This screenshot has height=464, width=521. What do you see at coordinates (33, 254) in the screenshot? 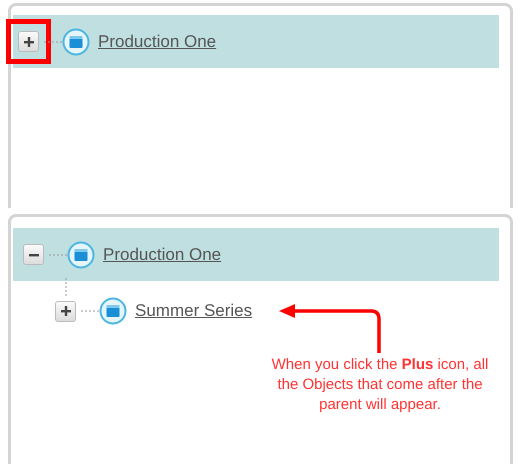
I see `collapse-button` at bounding box center [33, 254].